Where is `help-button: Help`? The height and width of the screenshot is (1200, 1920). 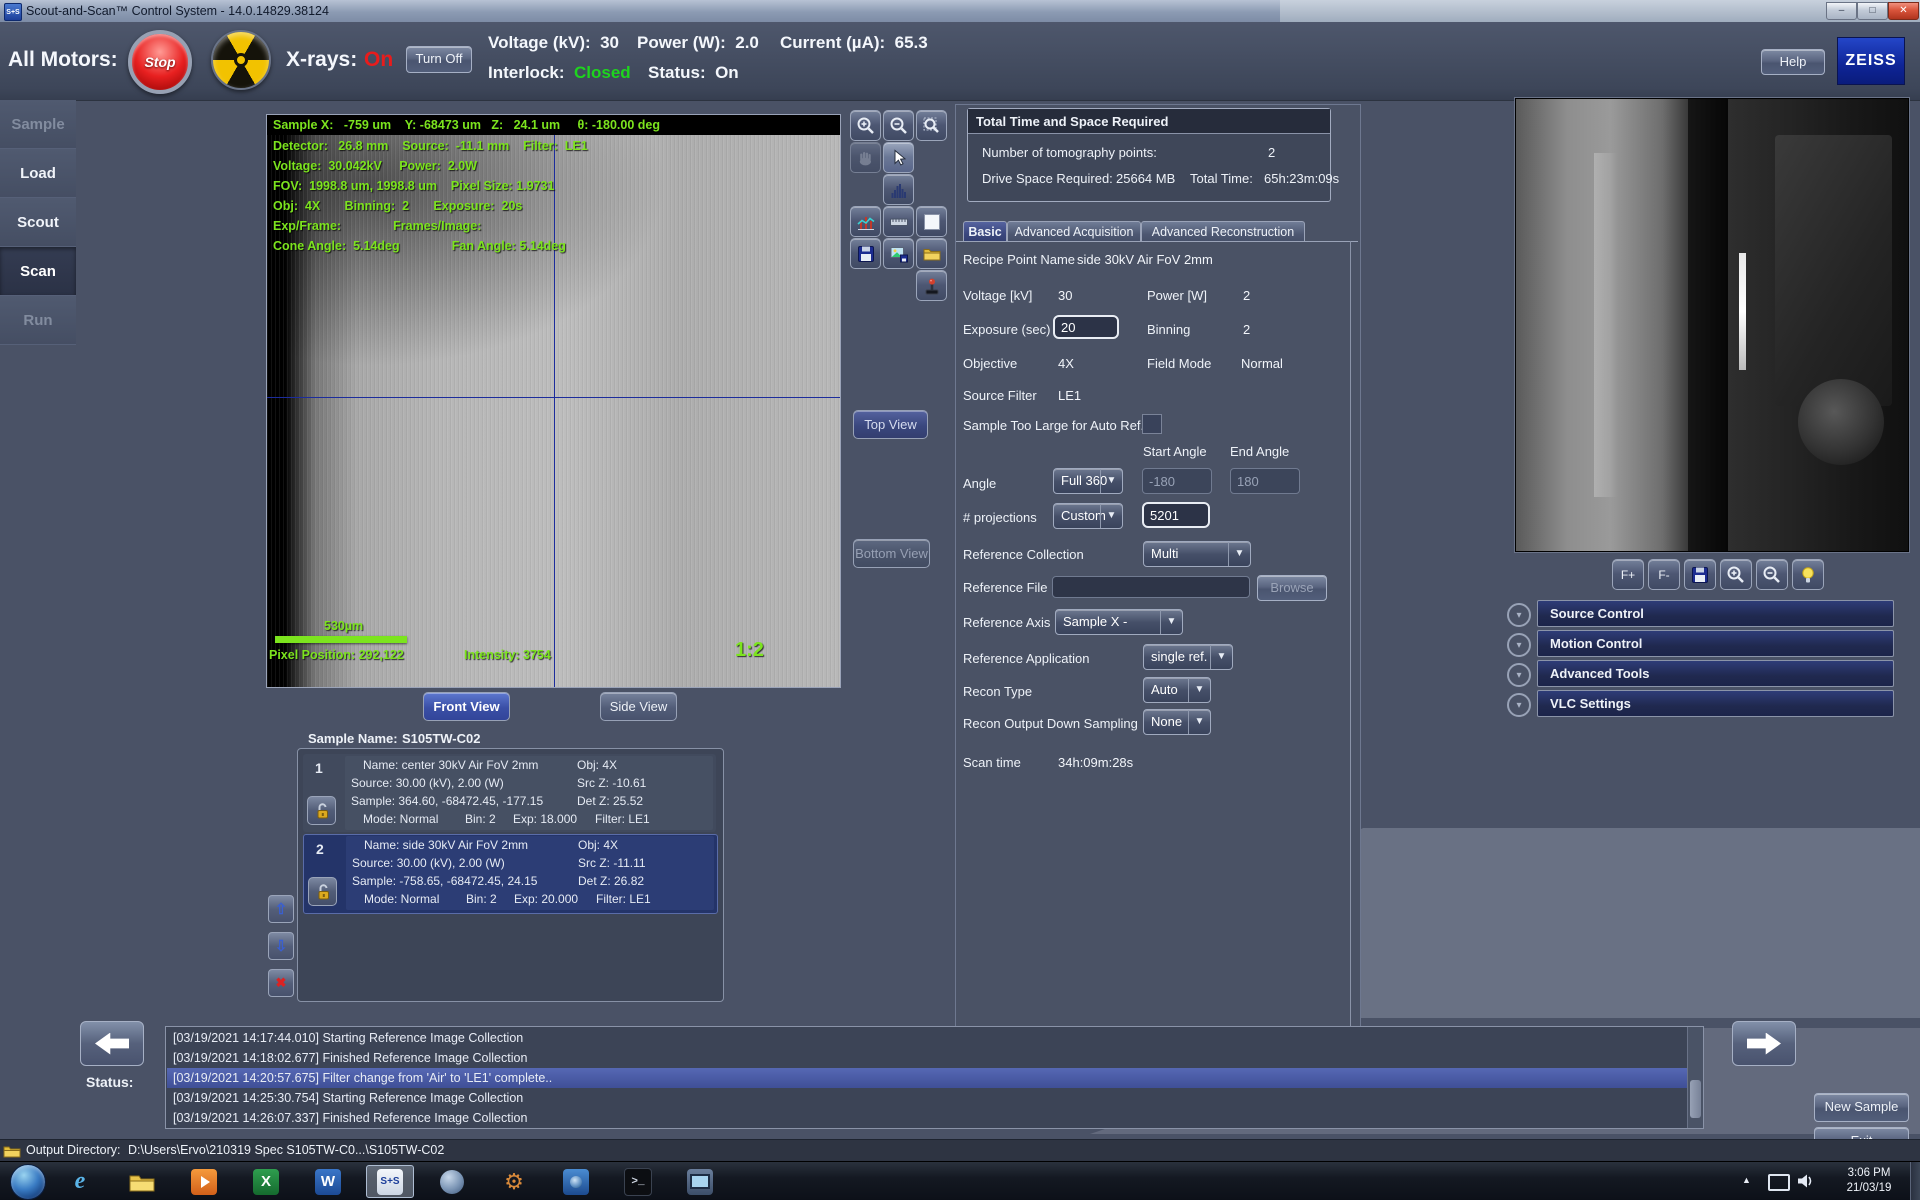 help-button: Help is located at coordinates (1793, 62).